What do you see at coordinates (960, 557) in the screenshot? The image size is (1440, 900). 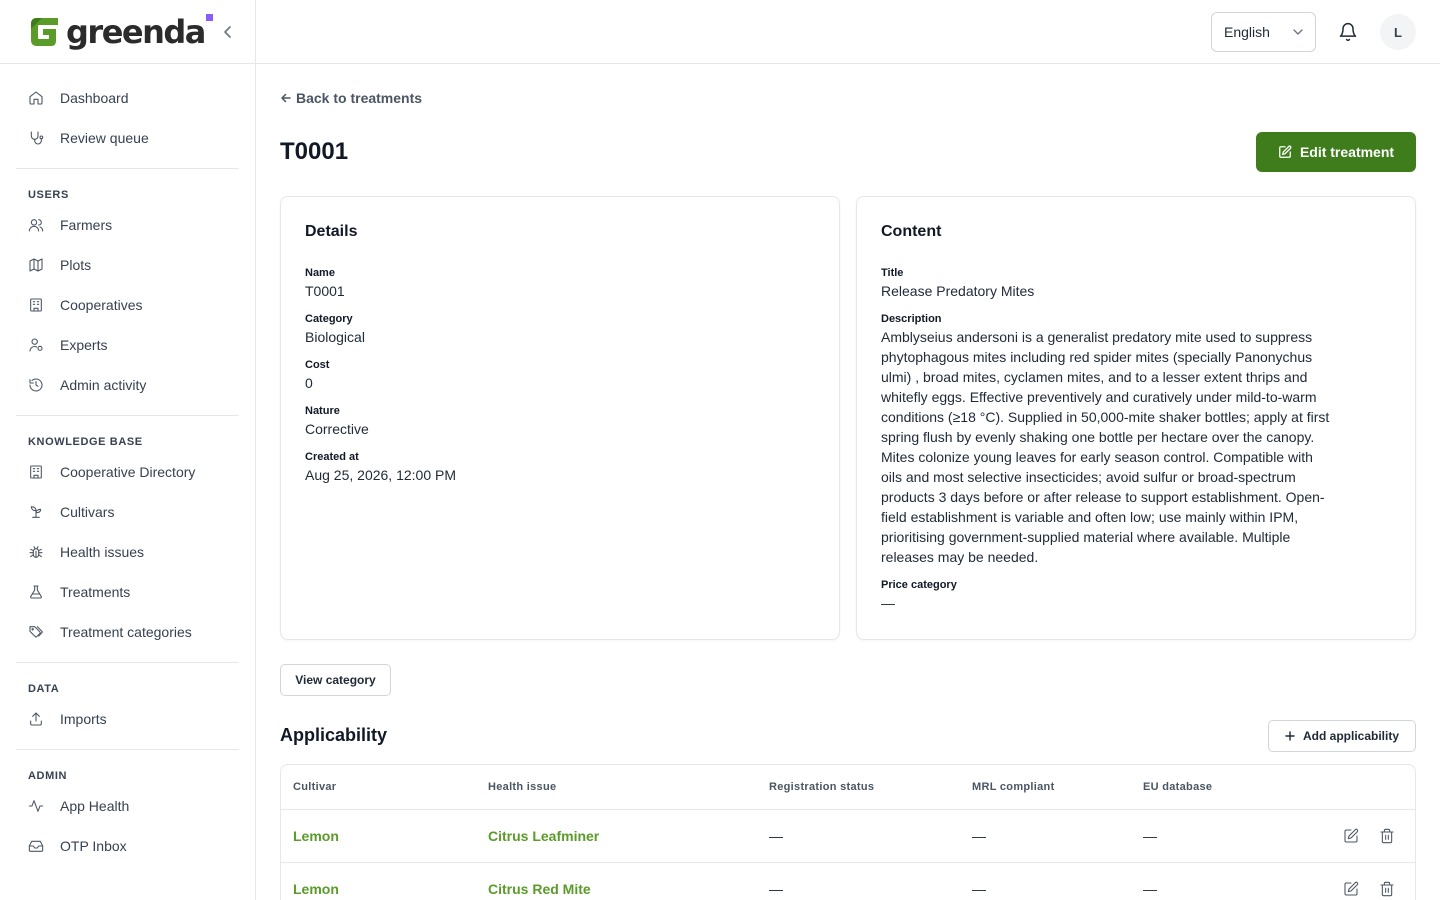 I see `description-line: releases may be needed.` at bounding box center [960, 557].